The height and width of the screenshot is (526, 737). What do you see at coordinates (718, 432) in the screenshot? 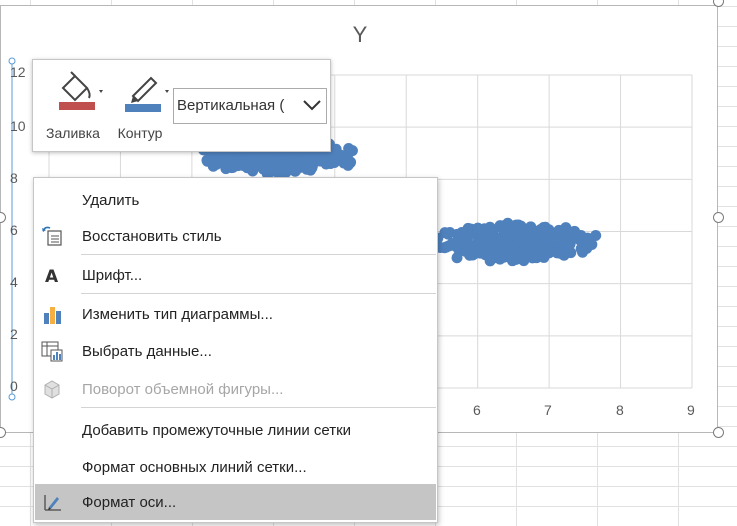
I see `resize-handle-bottom-right` at bounding box center [718, 432].